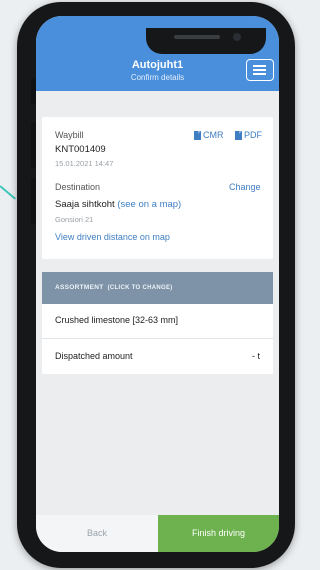 The image size is (320, 570). Describe the element at coordinates (260, 70) in the screenshot. I see `hamburger-menu-button` at that location.